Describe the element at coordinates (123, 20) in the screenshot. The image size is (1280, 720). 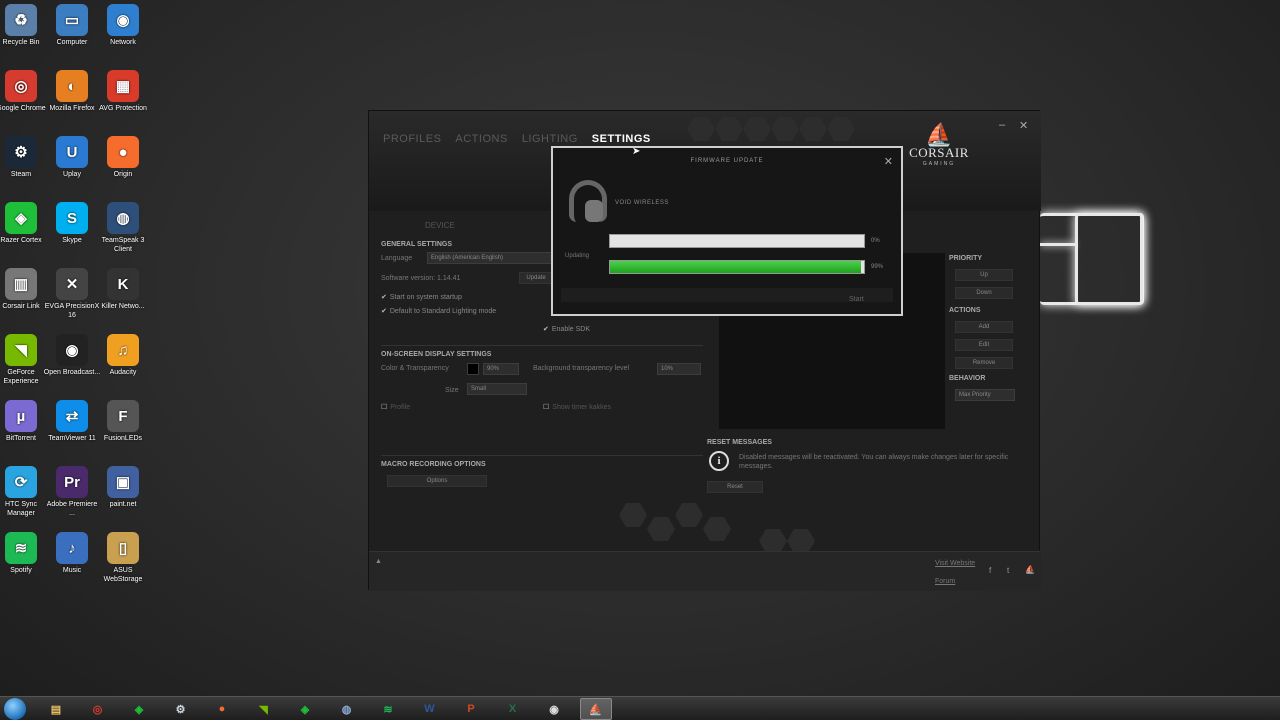
I see `network-icon: ◉` at that location.